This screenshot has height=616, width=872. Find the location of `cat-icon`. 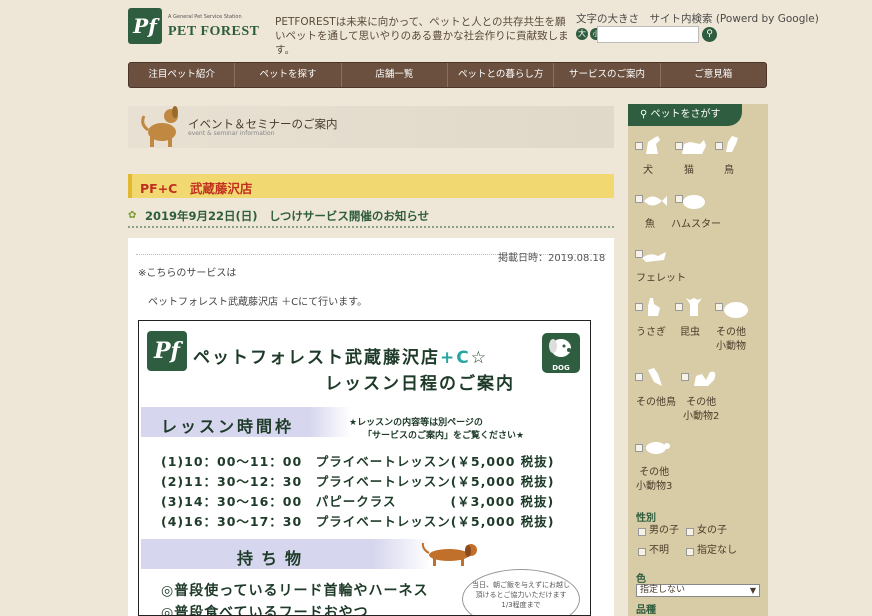

cat-icon is located at coordinates (694, 147).